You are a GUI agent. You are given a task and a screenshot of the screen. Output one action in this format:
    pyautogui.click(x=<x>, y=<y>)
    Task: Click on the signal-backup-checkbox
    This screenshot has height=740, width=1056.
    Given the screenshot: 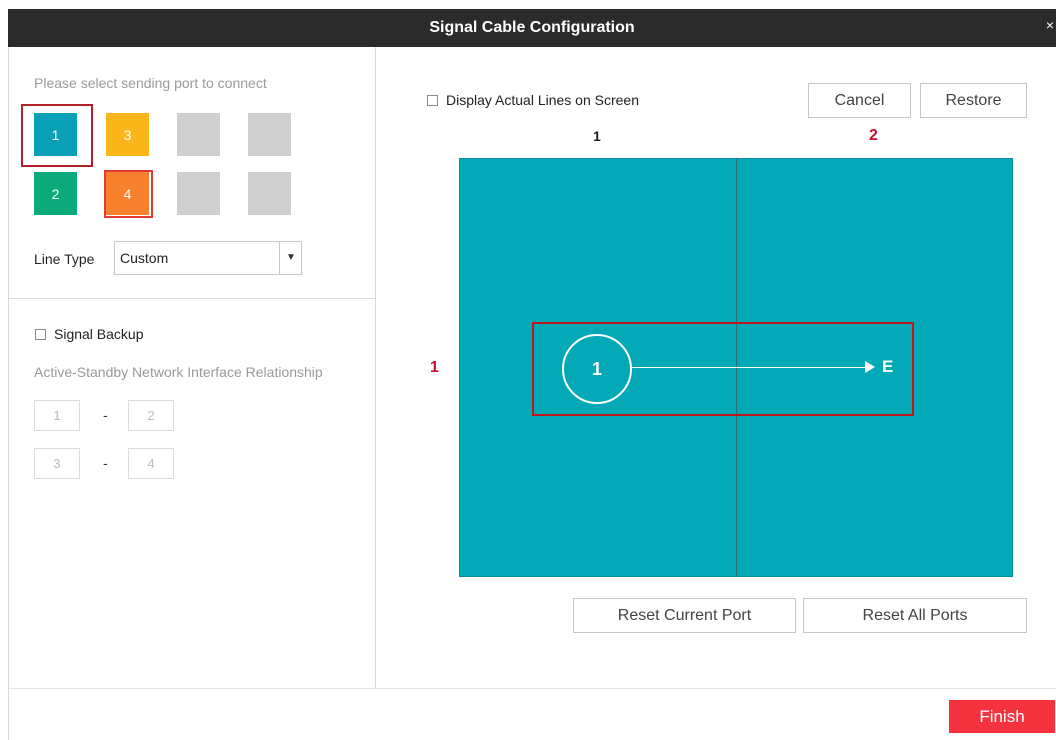 What is the action you would take?
    pyautogui.click(x=40, y=334)
    